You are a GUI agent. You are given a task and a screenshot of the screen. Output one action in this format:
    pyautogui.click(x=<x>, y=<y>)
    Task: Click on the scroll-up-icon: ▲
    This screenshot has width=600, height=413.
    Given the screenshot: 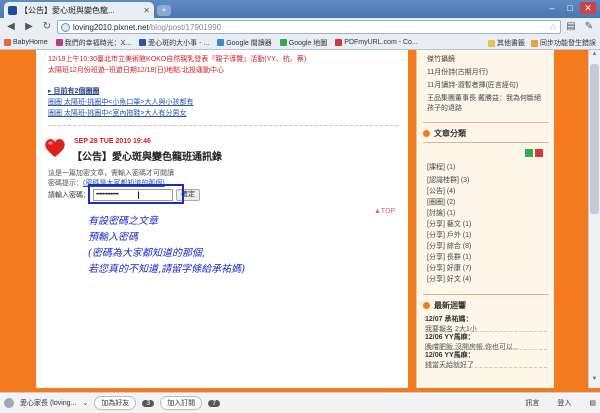 What is the action you would take?
    pyautogui.click(x=594, y=56)
    